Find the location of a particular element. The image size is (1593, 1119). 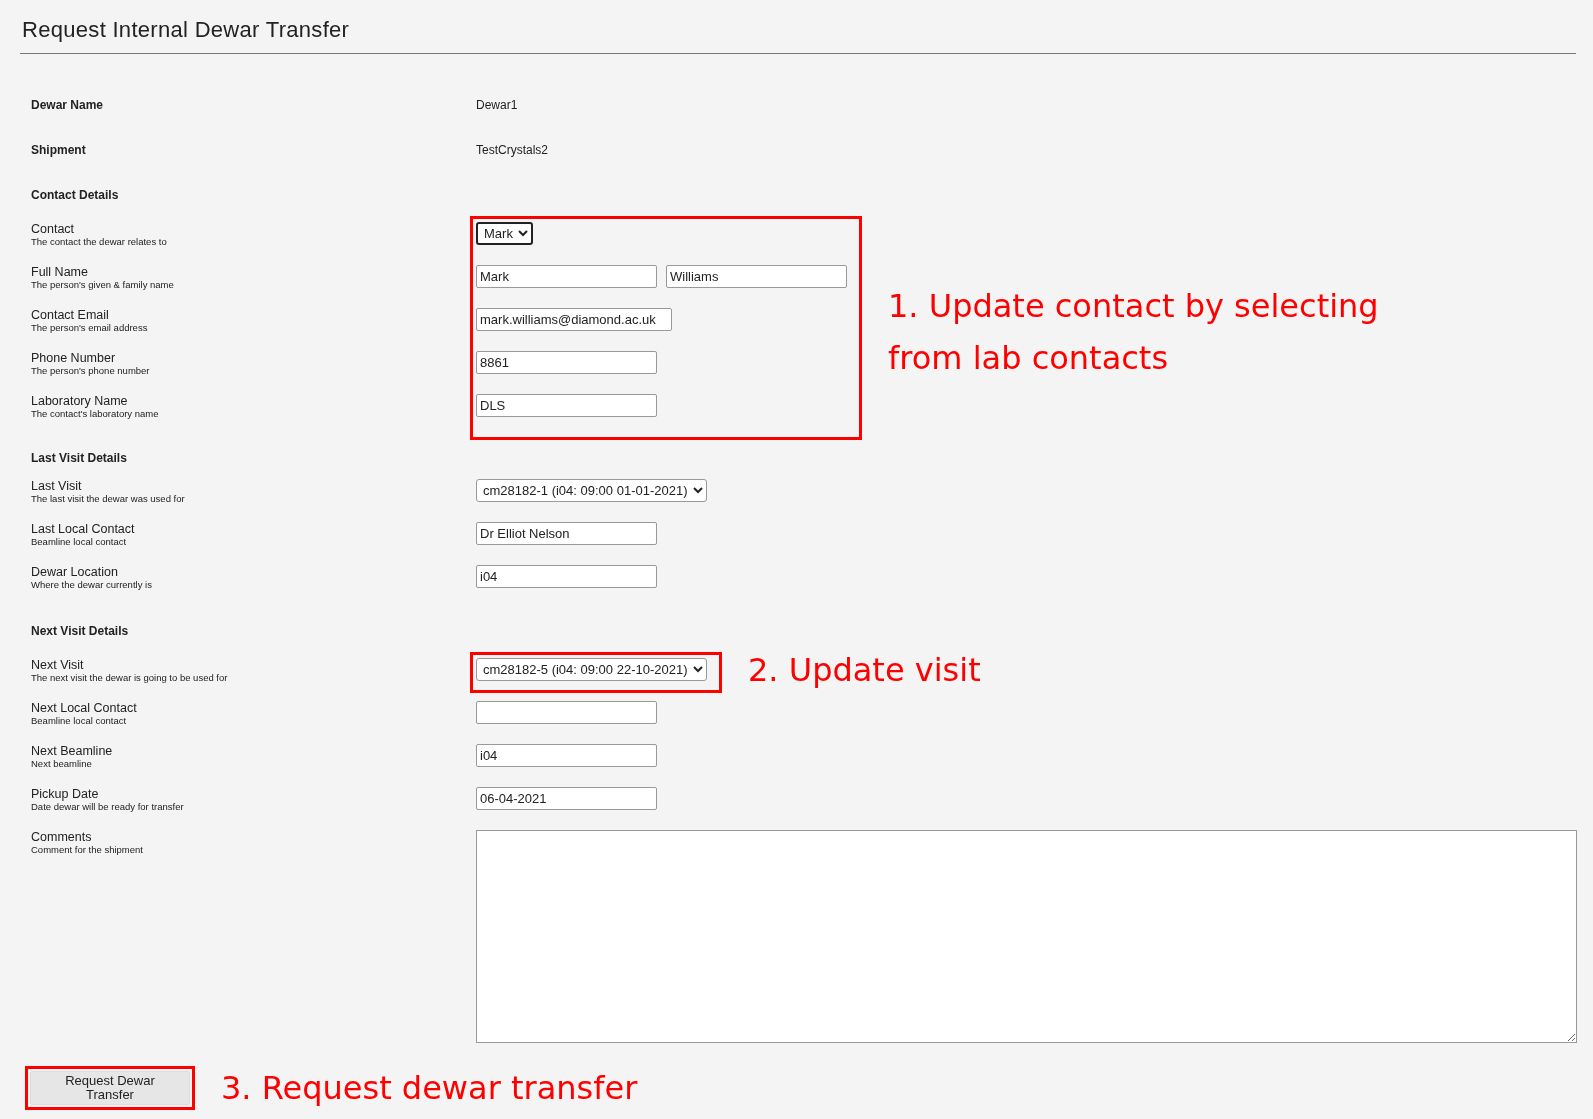

text-field: DLS is located at coordinates (566, 405).